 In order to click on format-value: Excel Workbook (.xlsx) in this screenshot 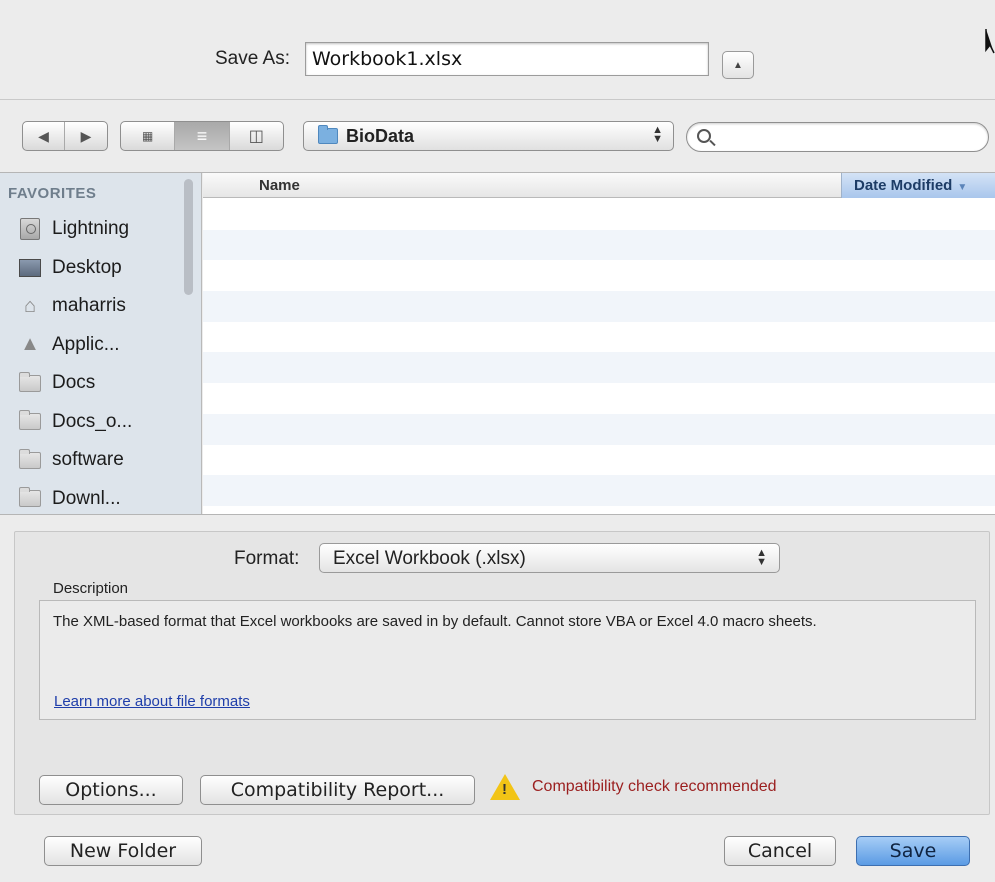, I will do `click(429, 558)`.